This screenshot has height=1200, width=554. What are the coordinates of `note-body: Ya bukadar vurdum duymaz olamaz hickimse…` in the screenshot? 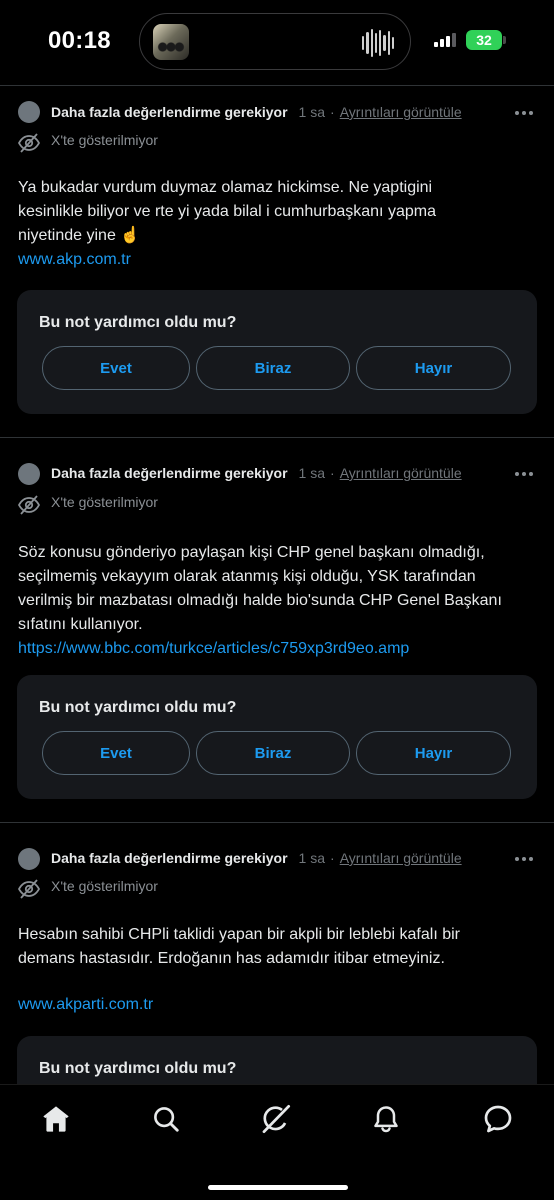 It's located at (278, 224).